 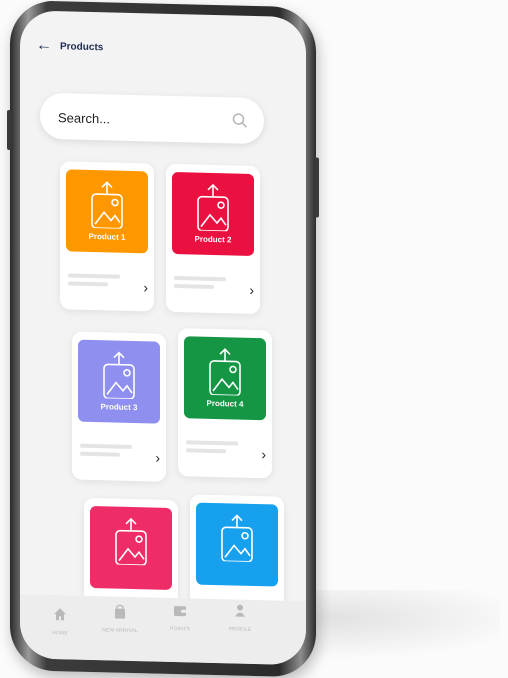 I want to click on nav-points: POINTS, so click(x=180, y=617).